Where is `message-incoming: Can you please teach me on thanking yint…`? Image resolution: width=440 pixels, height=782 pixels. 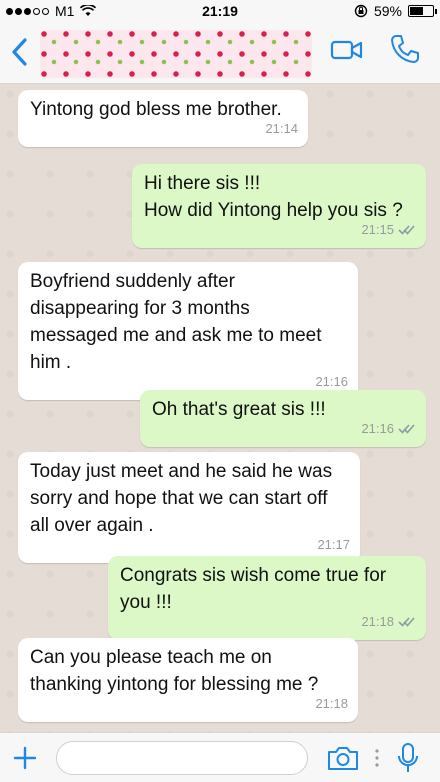 message-incoming: Can you please teach me on thanking yint… is located at coordinates (188, 680).